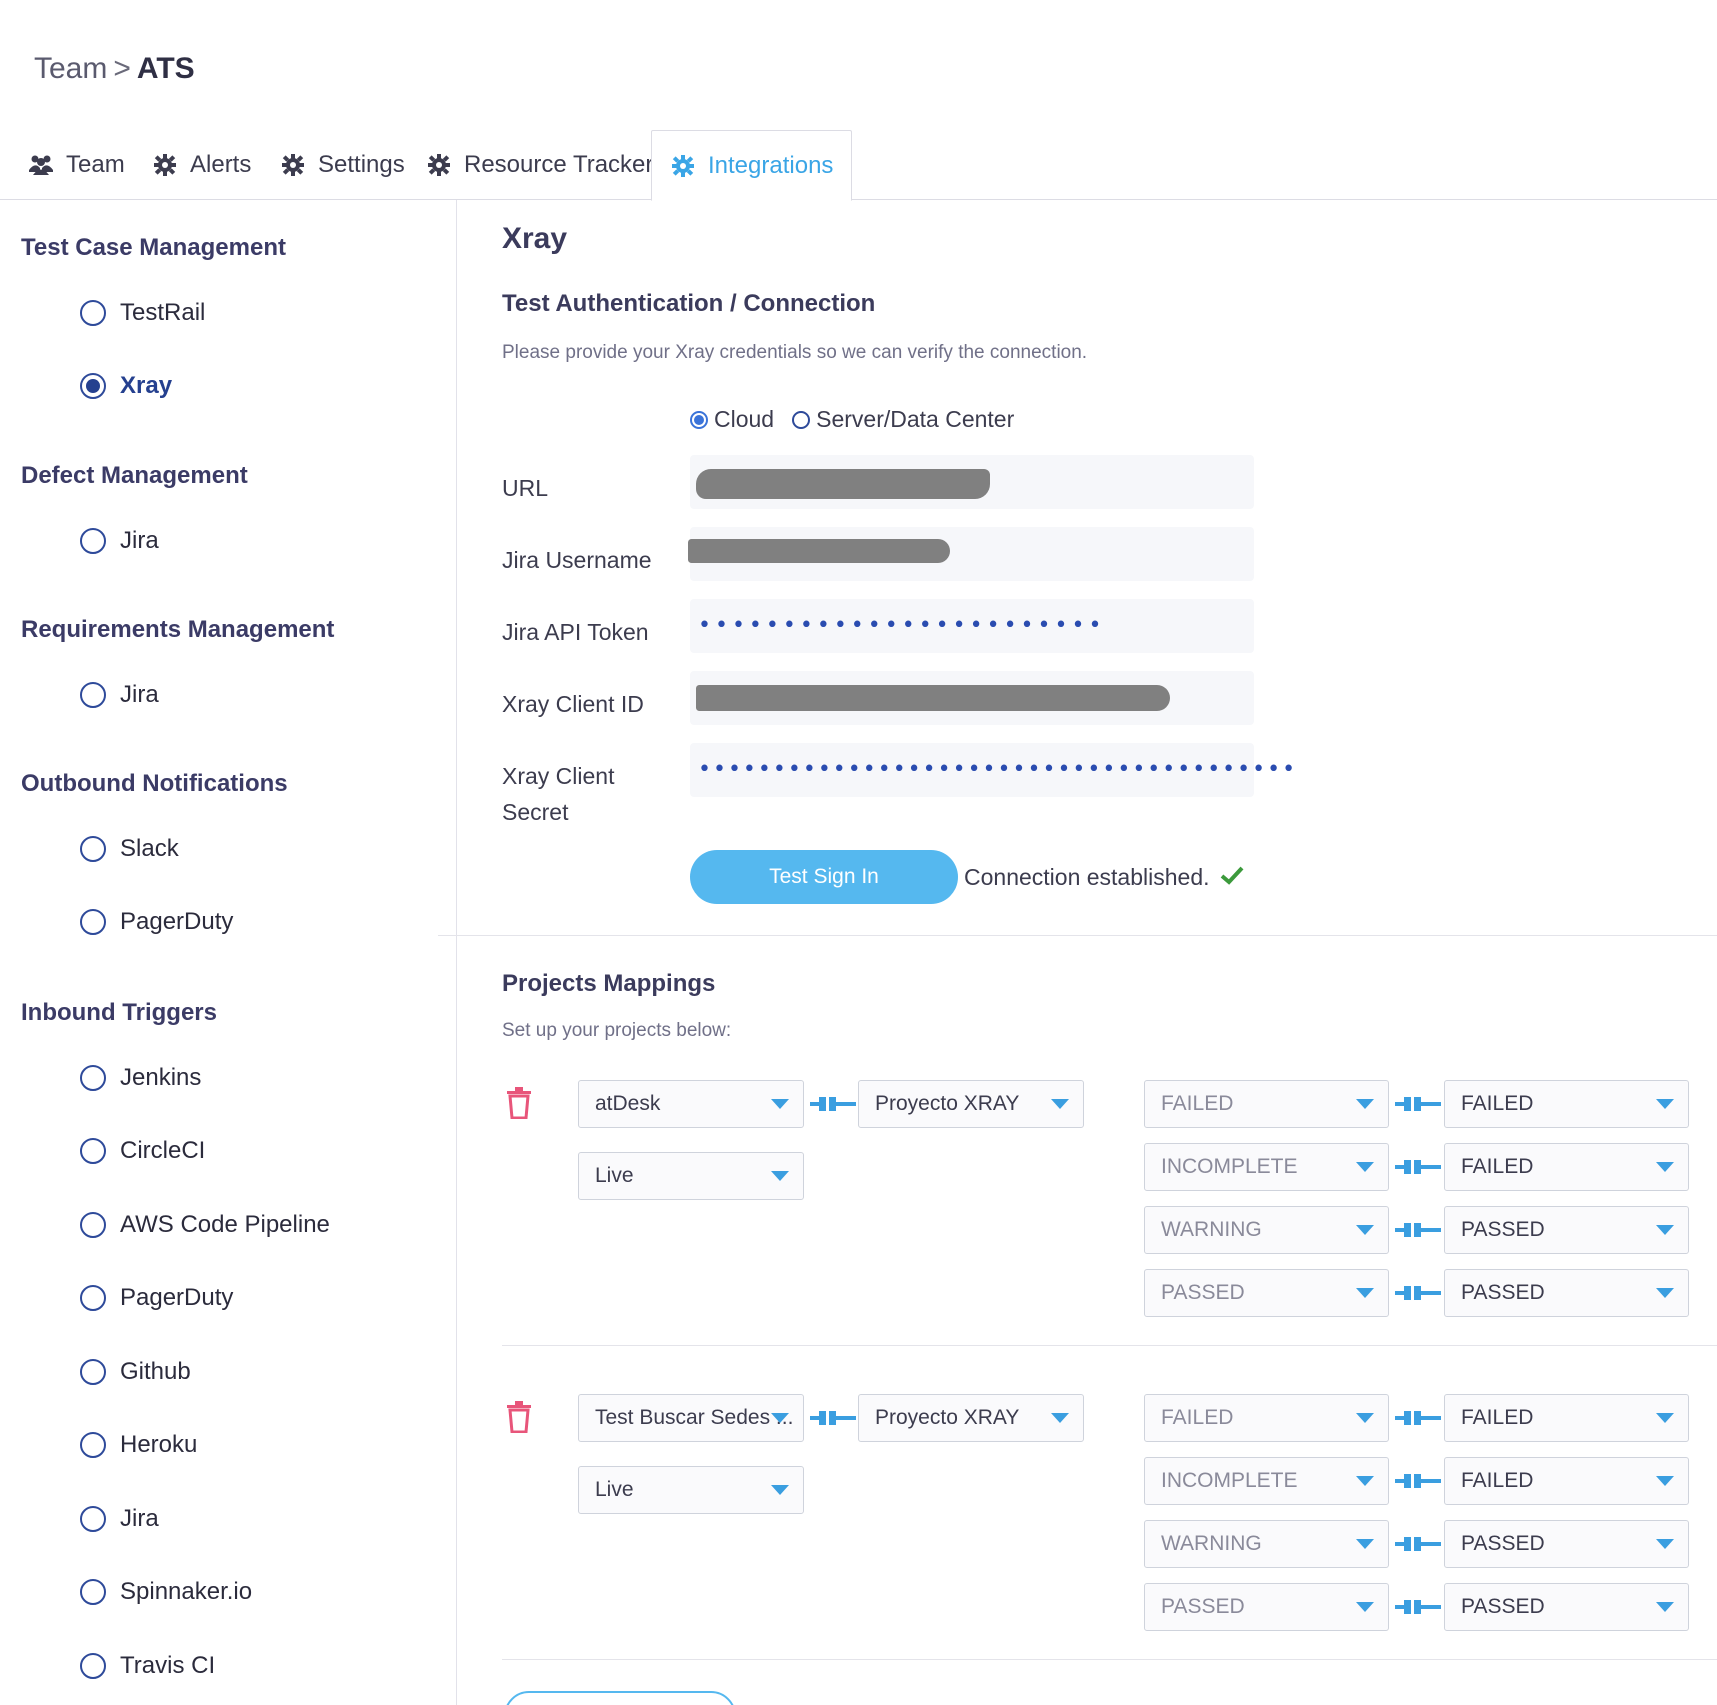 The image size is (1717, 1705). I want to click on group-title-requirements-management: Requirements Management, so click(178, 629).